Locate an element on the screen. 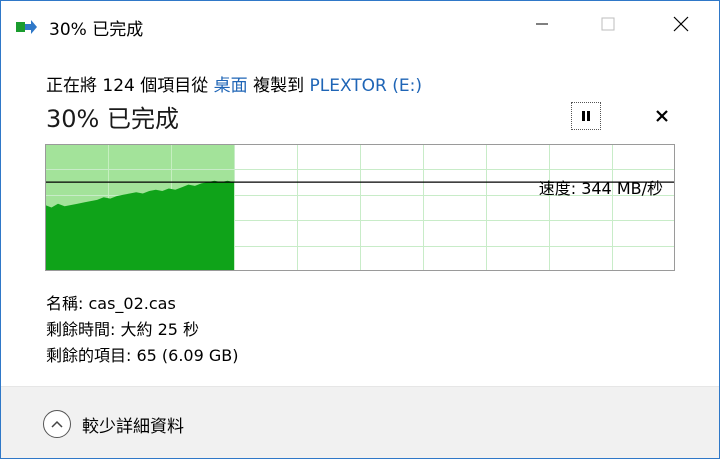 The width and height of the screenshot is (720, 459). copy-arrow-icon is located at coordinates (27, 27).